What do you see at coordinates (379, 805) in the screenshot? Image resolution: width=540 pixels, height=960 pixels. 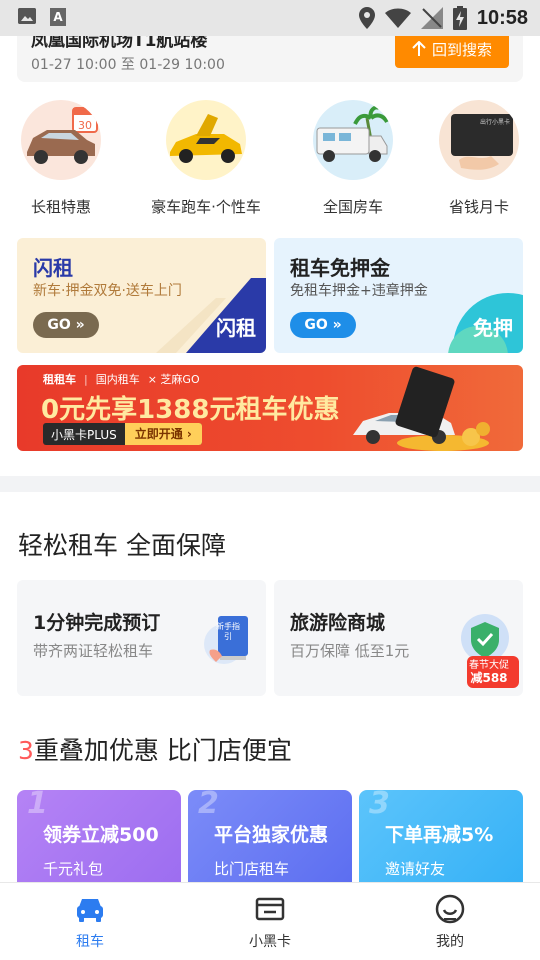 I see `deal-number: 3` at bounding box center [379, 805].